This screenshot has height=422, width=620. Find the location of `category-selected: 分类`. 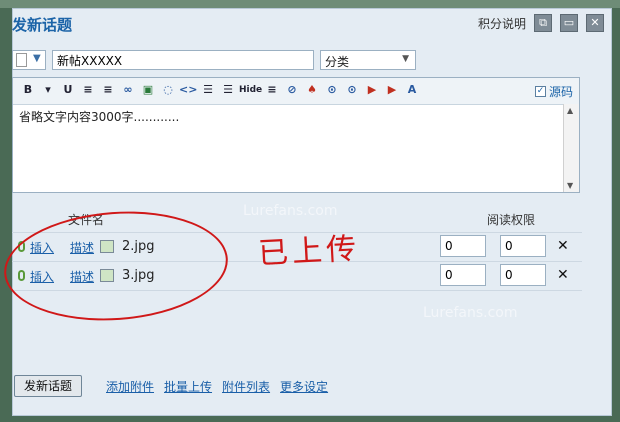

category-selected: 分类 is located at coordinates (337, 62).